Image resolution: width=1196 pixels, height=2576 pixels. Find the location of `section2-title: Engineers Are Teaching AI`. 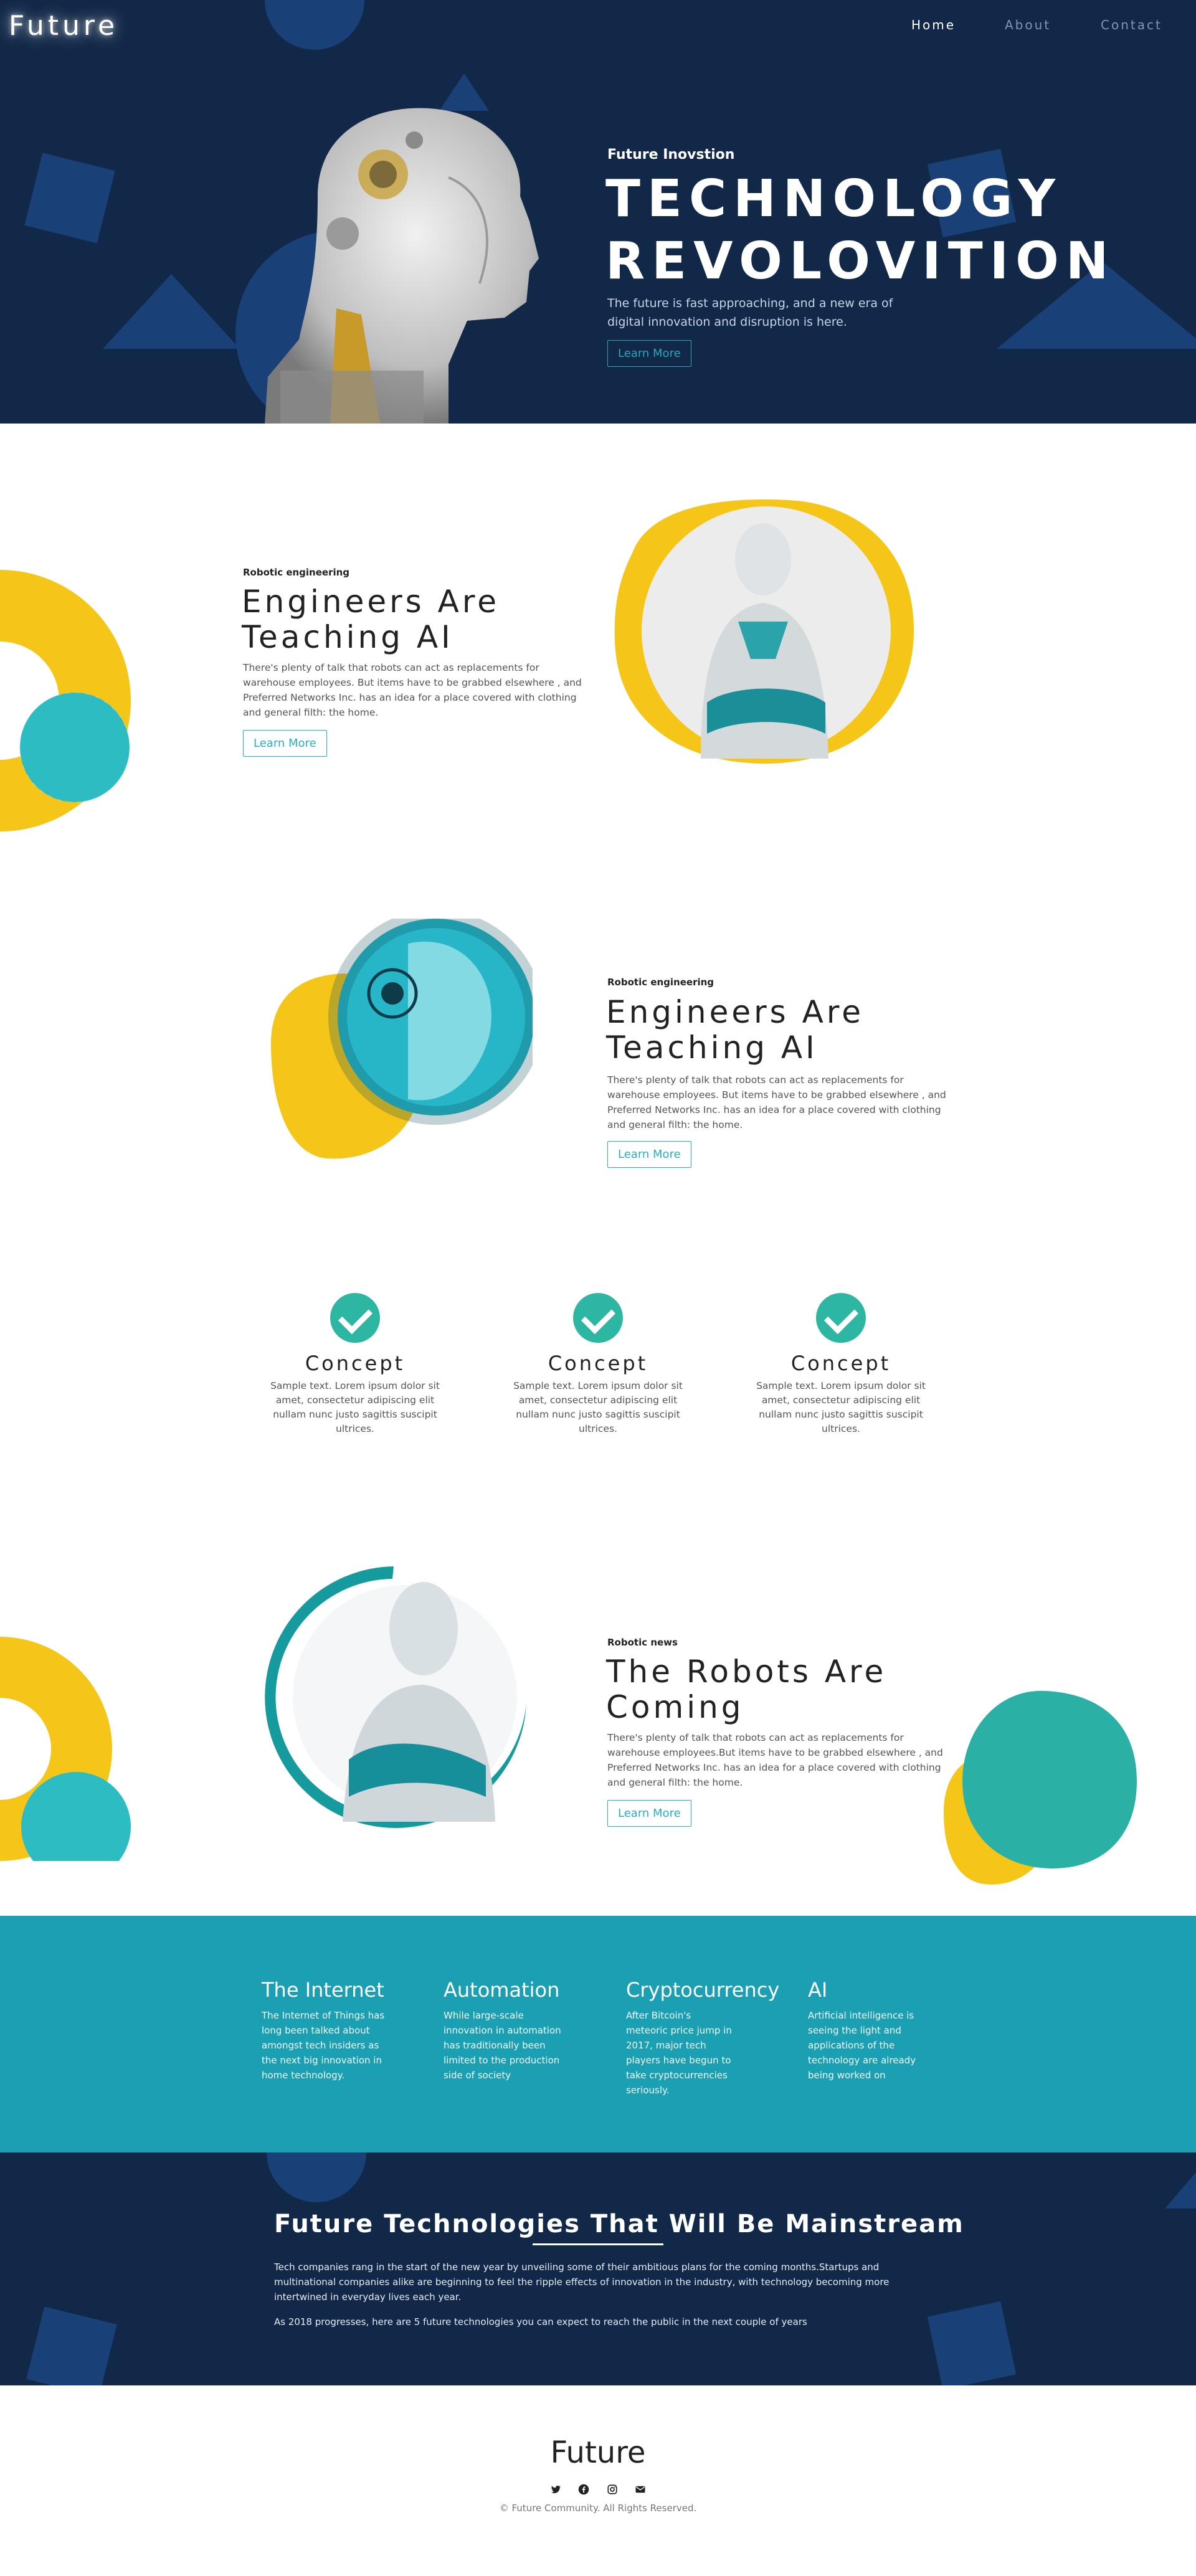

section2-title: Engineers Are Teaching AI is located at coordinates (735, 1030).